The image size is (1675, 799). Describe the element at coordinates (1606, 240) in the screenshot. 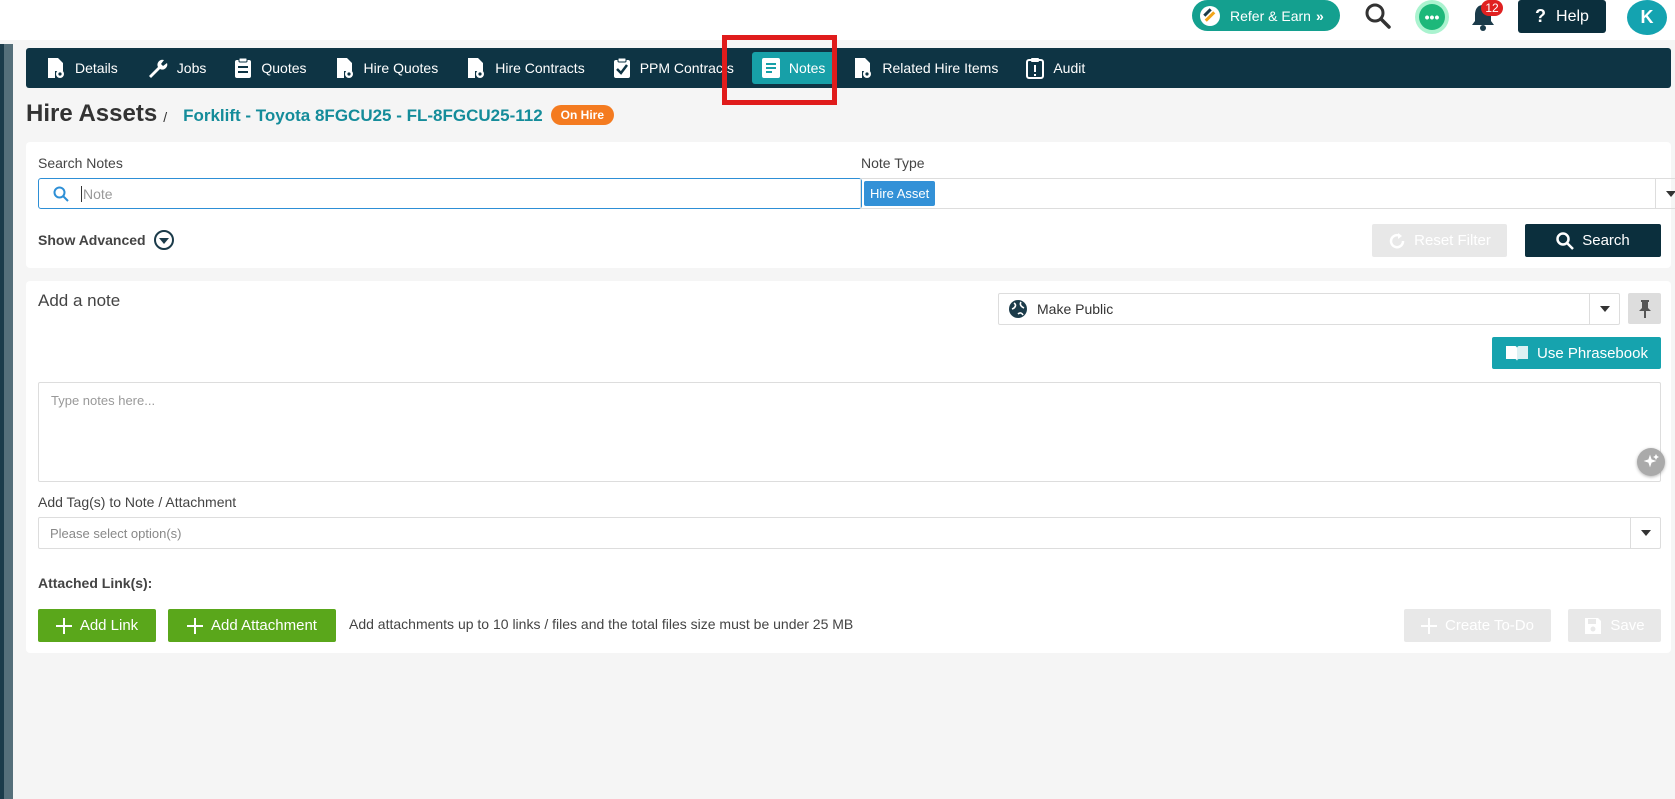

I see `search-button-label: Search` at that location.